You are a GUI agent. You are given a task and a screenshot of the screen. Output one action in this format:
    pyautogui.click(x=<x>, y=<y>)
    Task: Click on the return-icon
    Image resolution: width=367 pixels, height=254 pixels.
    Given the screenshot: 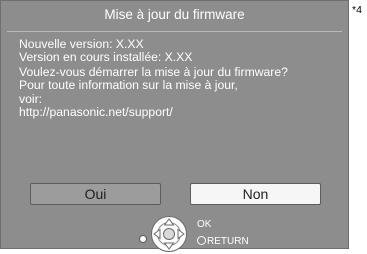 What is the action you would take?
    pyautogui.click(x=201, y=240)
    